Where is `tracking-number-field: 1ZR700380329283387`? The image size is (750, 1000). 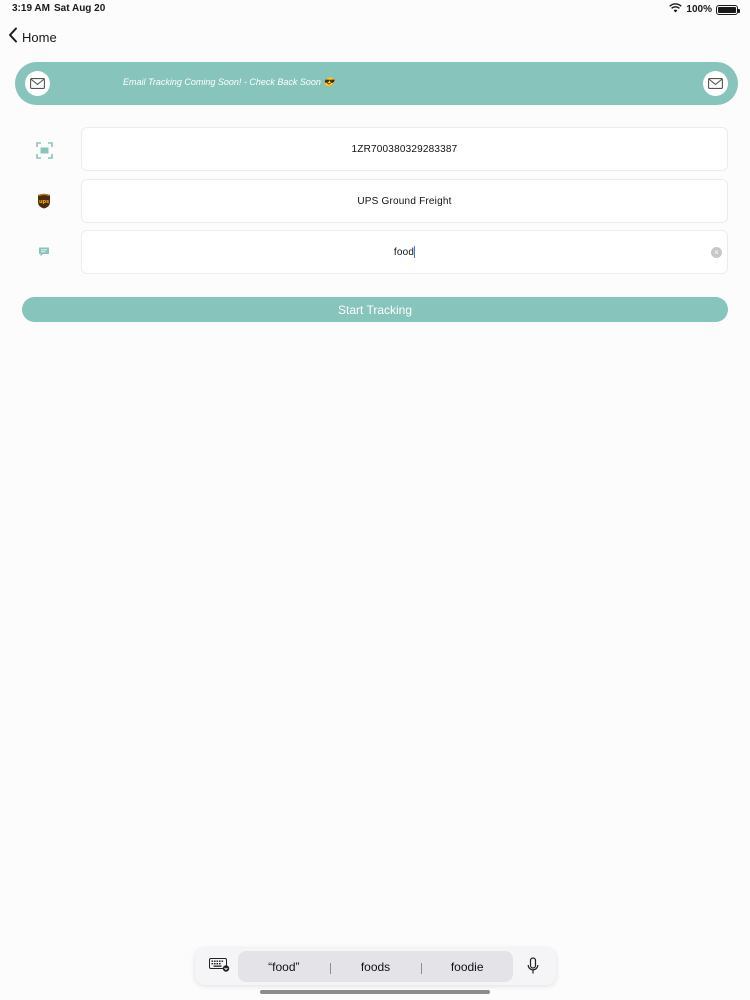 tracking-number-field: 1ZR700380329283387 is located at coordinates (404, 149).